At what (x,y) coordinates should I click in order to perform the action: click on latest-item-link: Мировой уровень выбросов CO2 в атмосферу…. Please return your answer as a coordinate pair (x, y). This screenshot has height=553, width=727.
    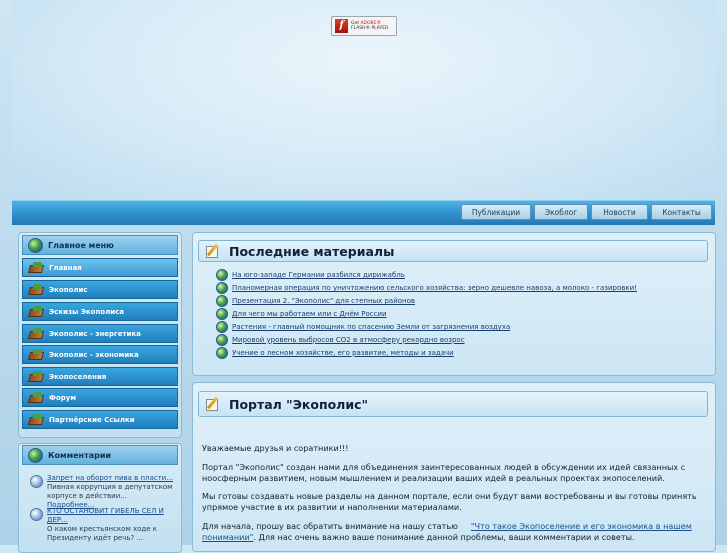
    Looking at the image, I should click on (348, 340).